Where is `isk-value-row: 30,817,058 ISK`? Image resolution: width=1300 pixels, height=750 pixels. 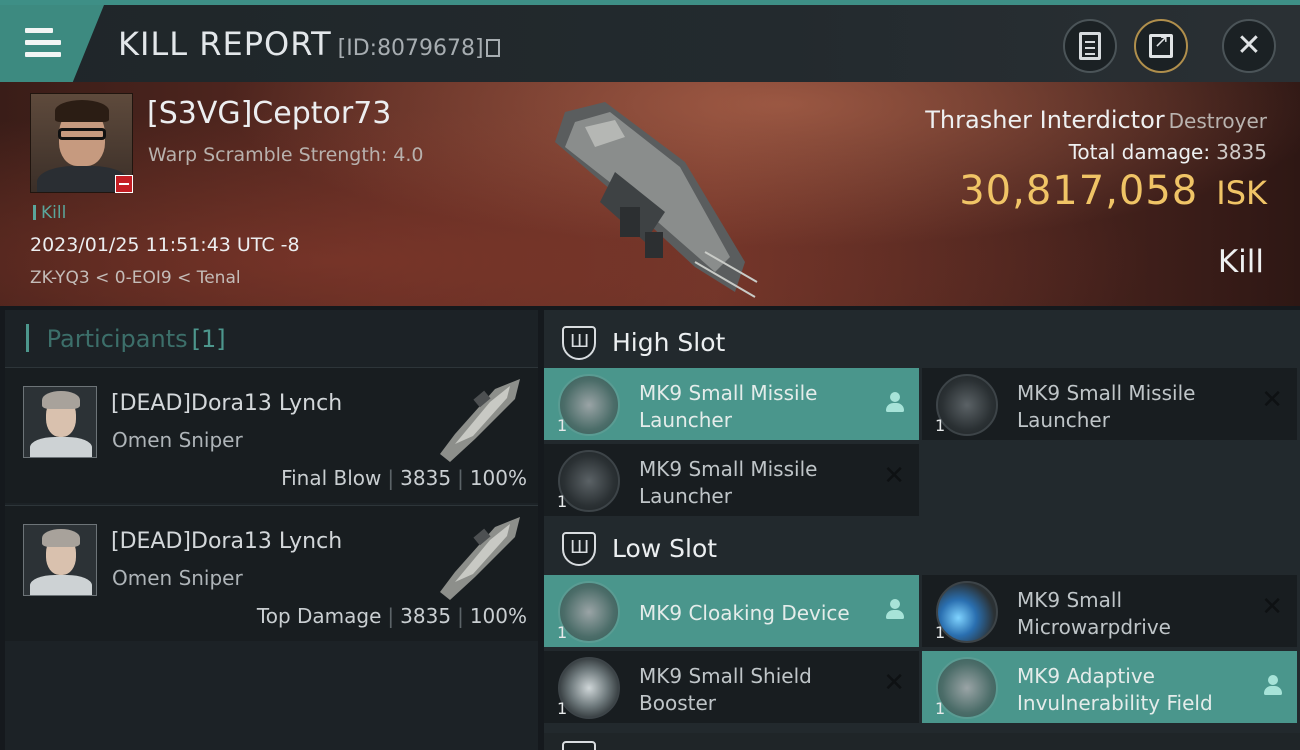
isk-value-row: 30,817,058 ISK is located at coordinates (1113, 191).